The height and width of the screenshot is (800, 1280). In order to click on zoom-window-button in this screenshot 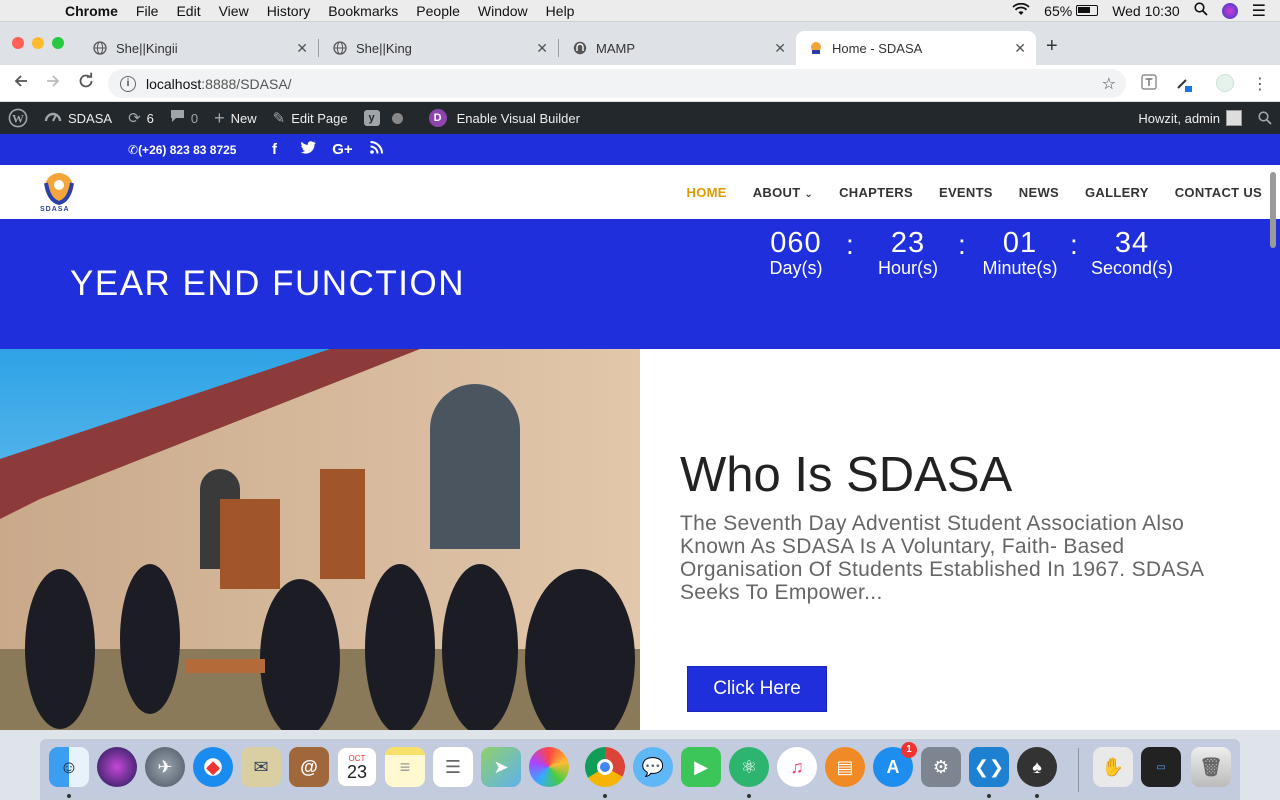, I will do `click(58, 43)`.